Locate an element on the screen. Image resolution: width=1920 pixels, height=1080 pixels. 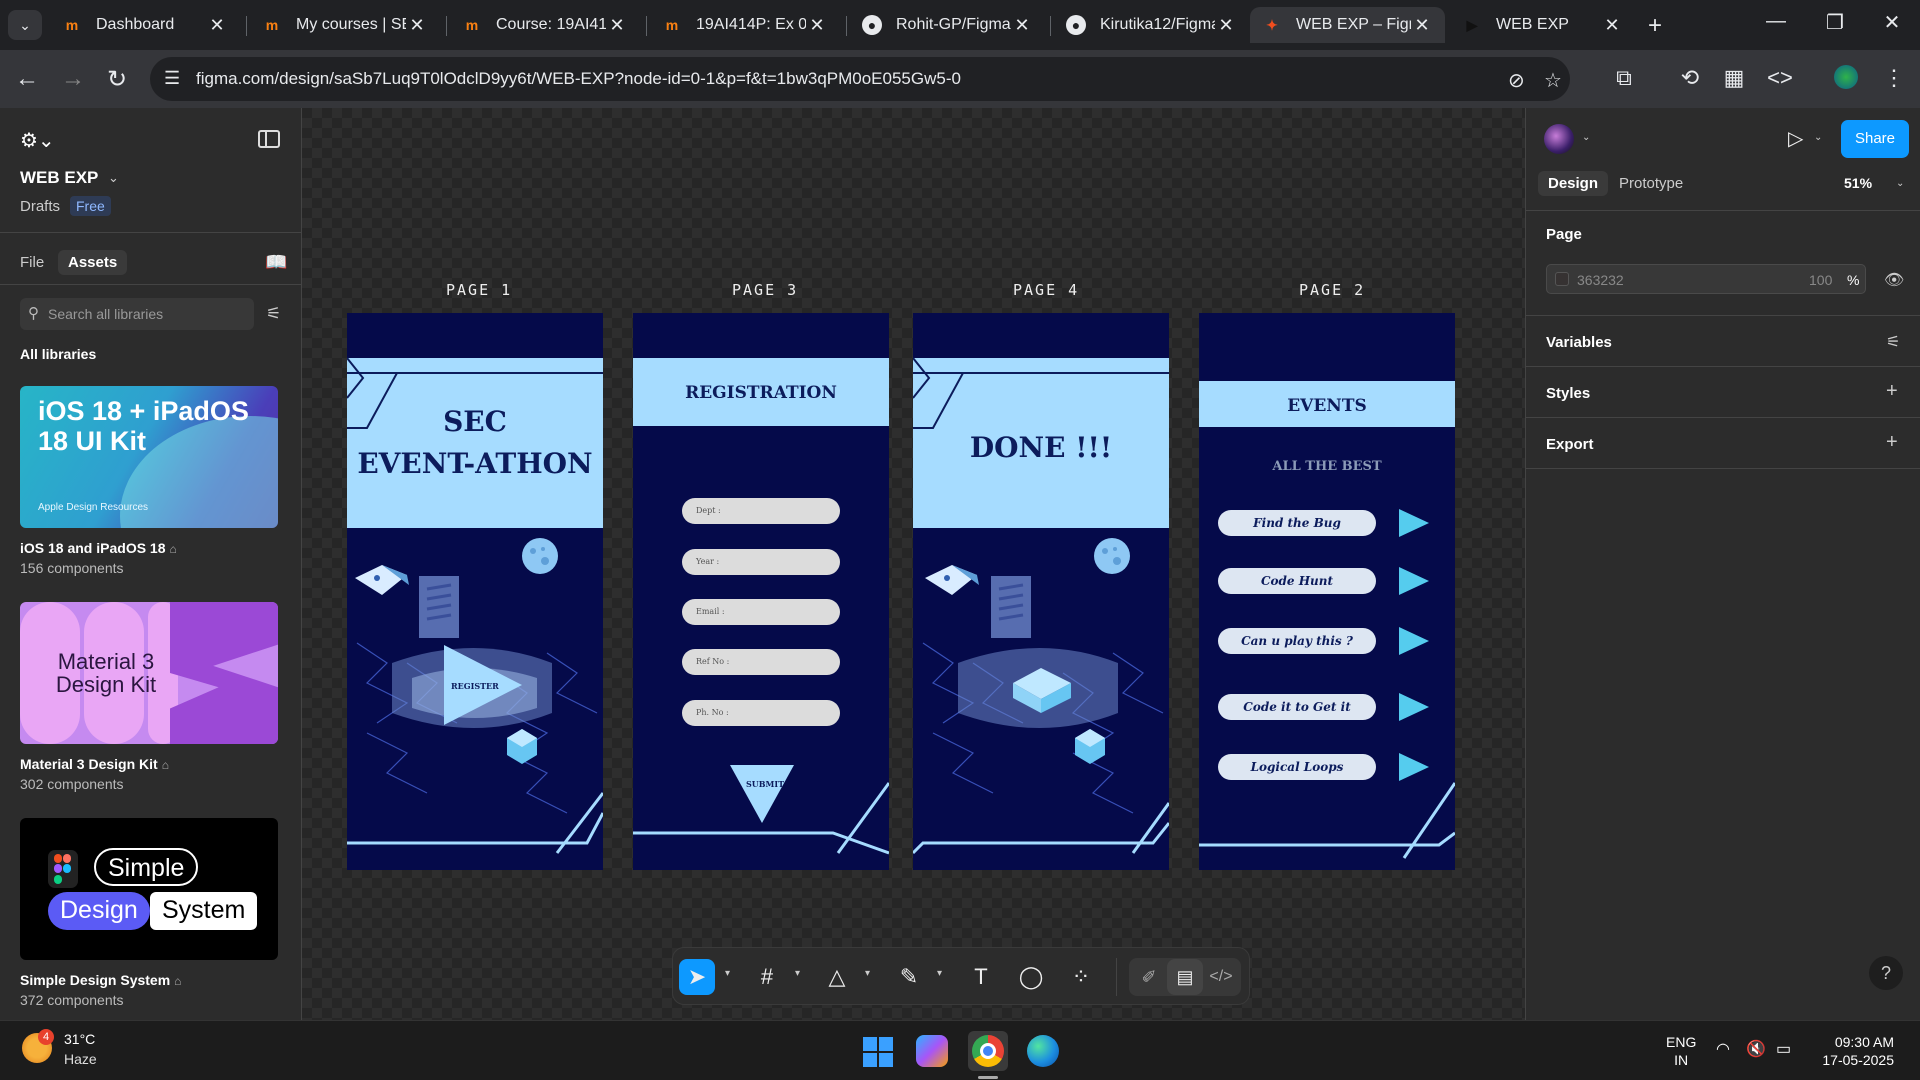
page-color-input: 363232 100 % is located at coordinates (1706, 279).